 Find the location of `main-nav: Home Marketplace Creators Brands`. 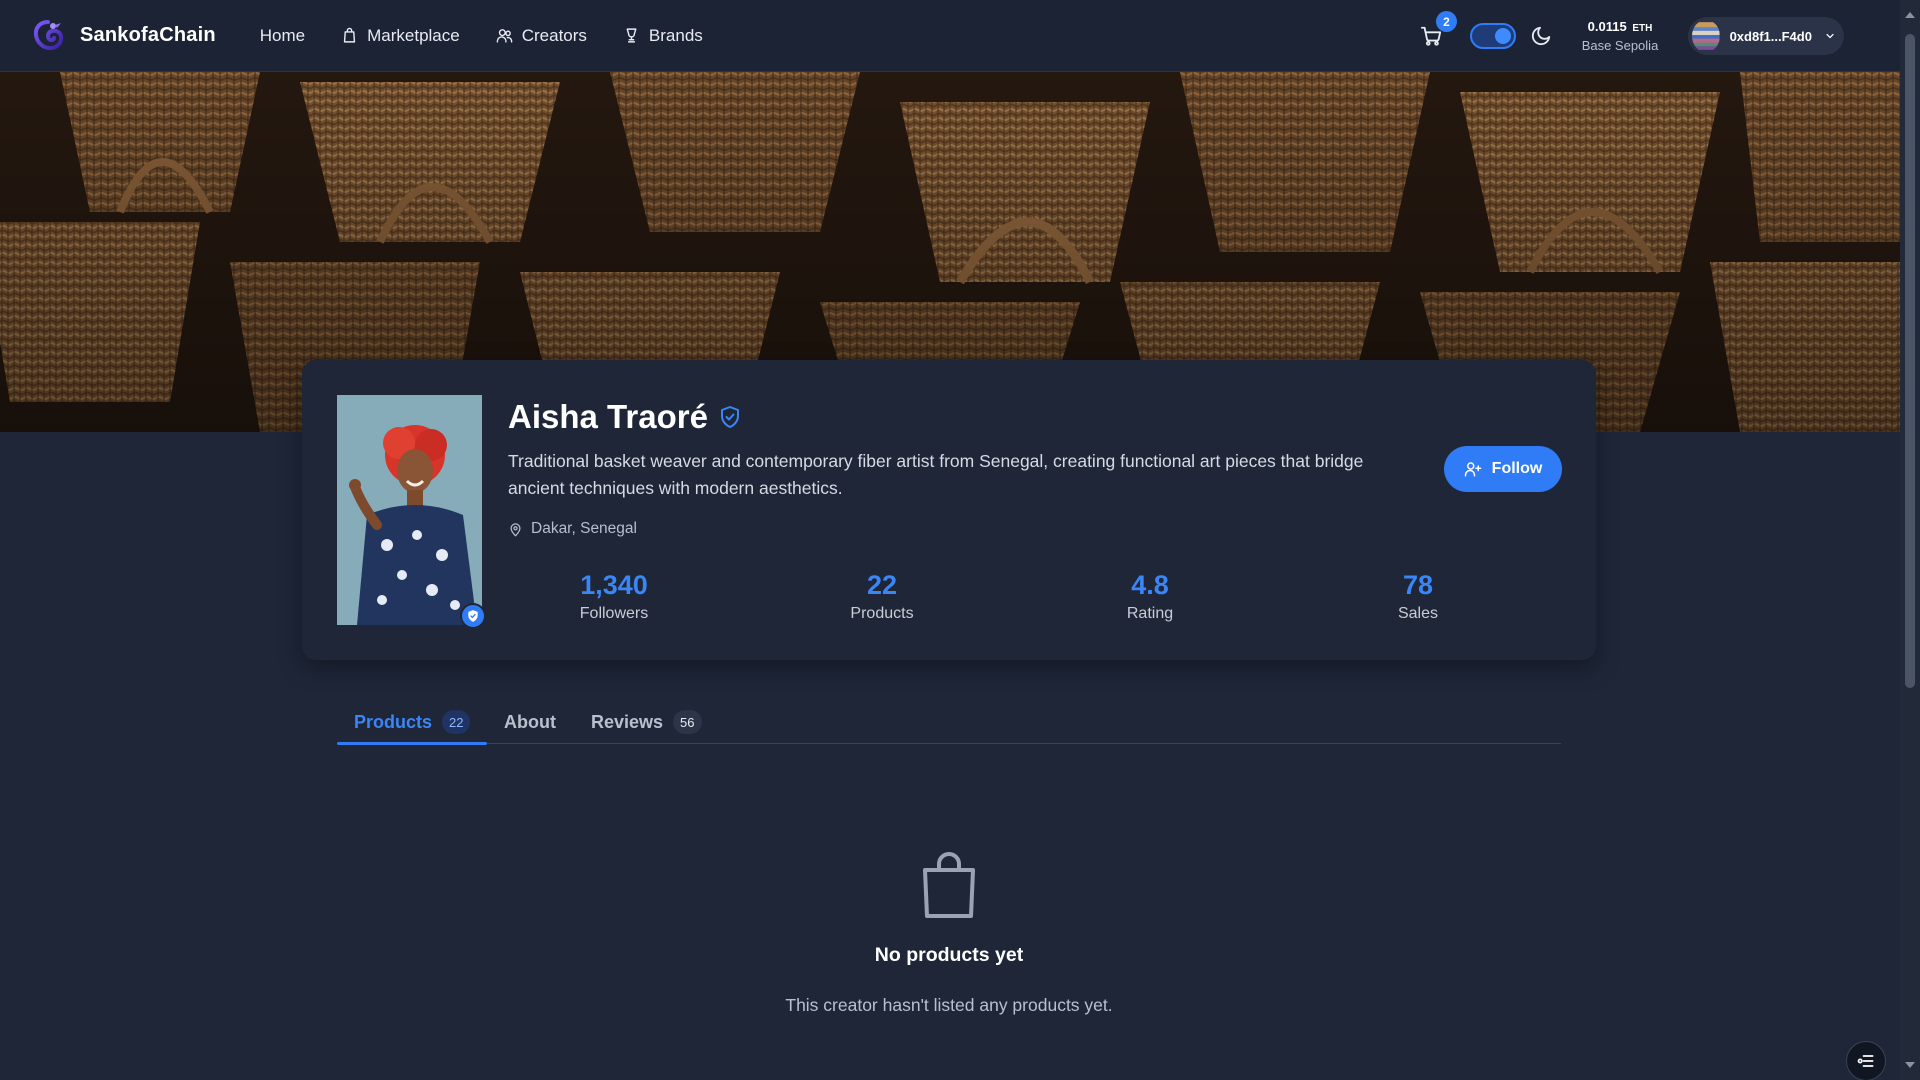

main-nav: Home Marketplace Creators Brands is located at coordinates (481, 36).